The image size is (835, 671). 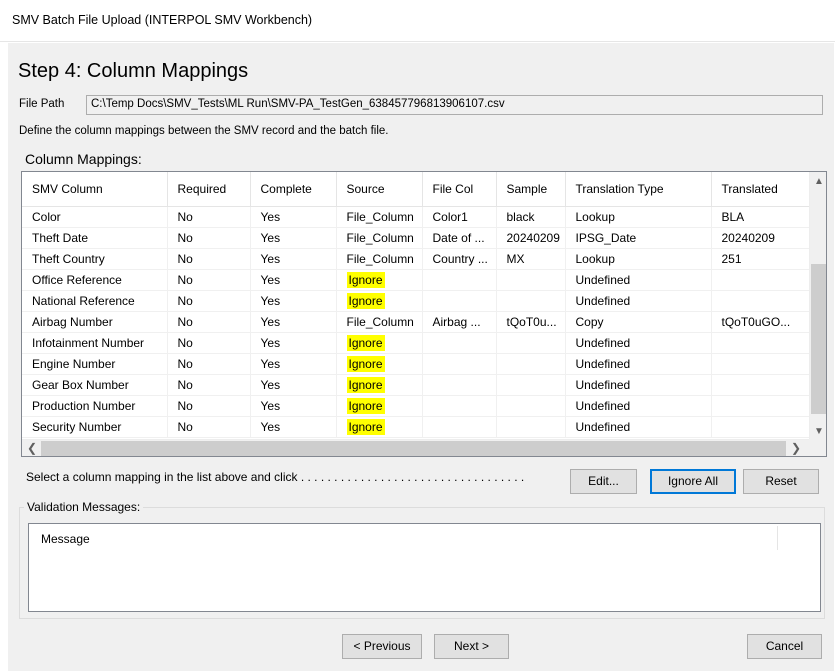 What do you see at coordinates (531, 189) in the screenshot?
I see `column-header: Sample` at bounding box center [531, 189].